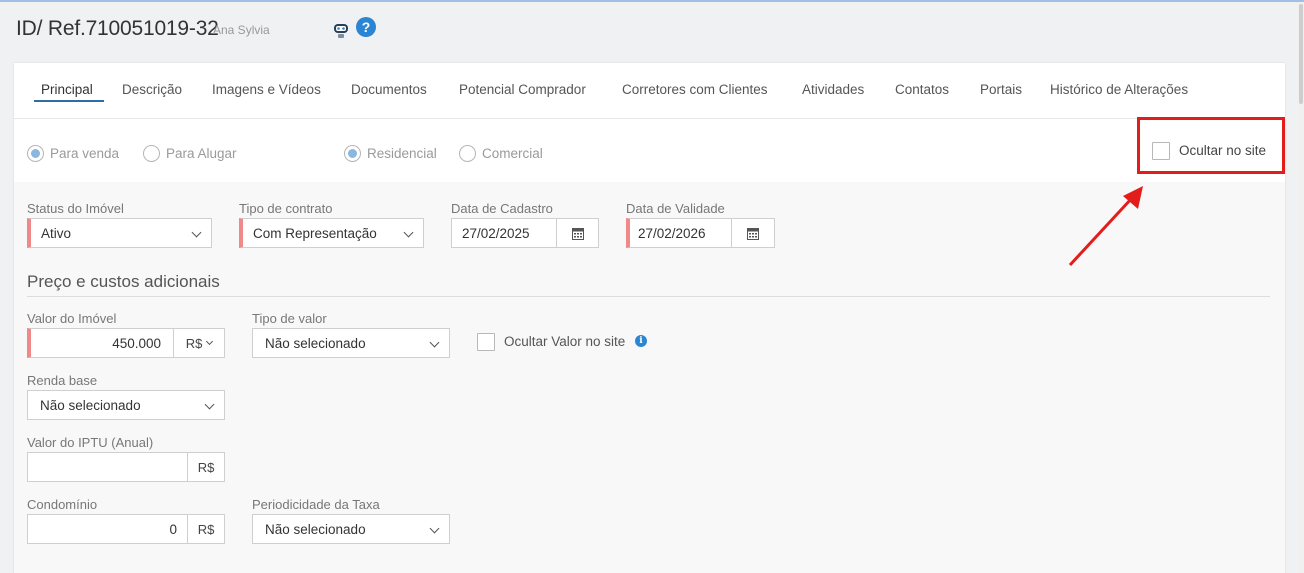 Image resolution: width=1304 pixels, height=573 pixels. Describe the element at coordinates (522, 89) in the screenshot. I see `tab-potencial-comprador: Potencial Comprador` at that location.